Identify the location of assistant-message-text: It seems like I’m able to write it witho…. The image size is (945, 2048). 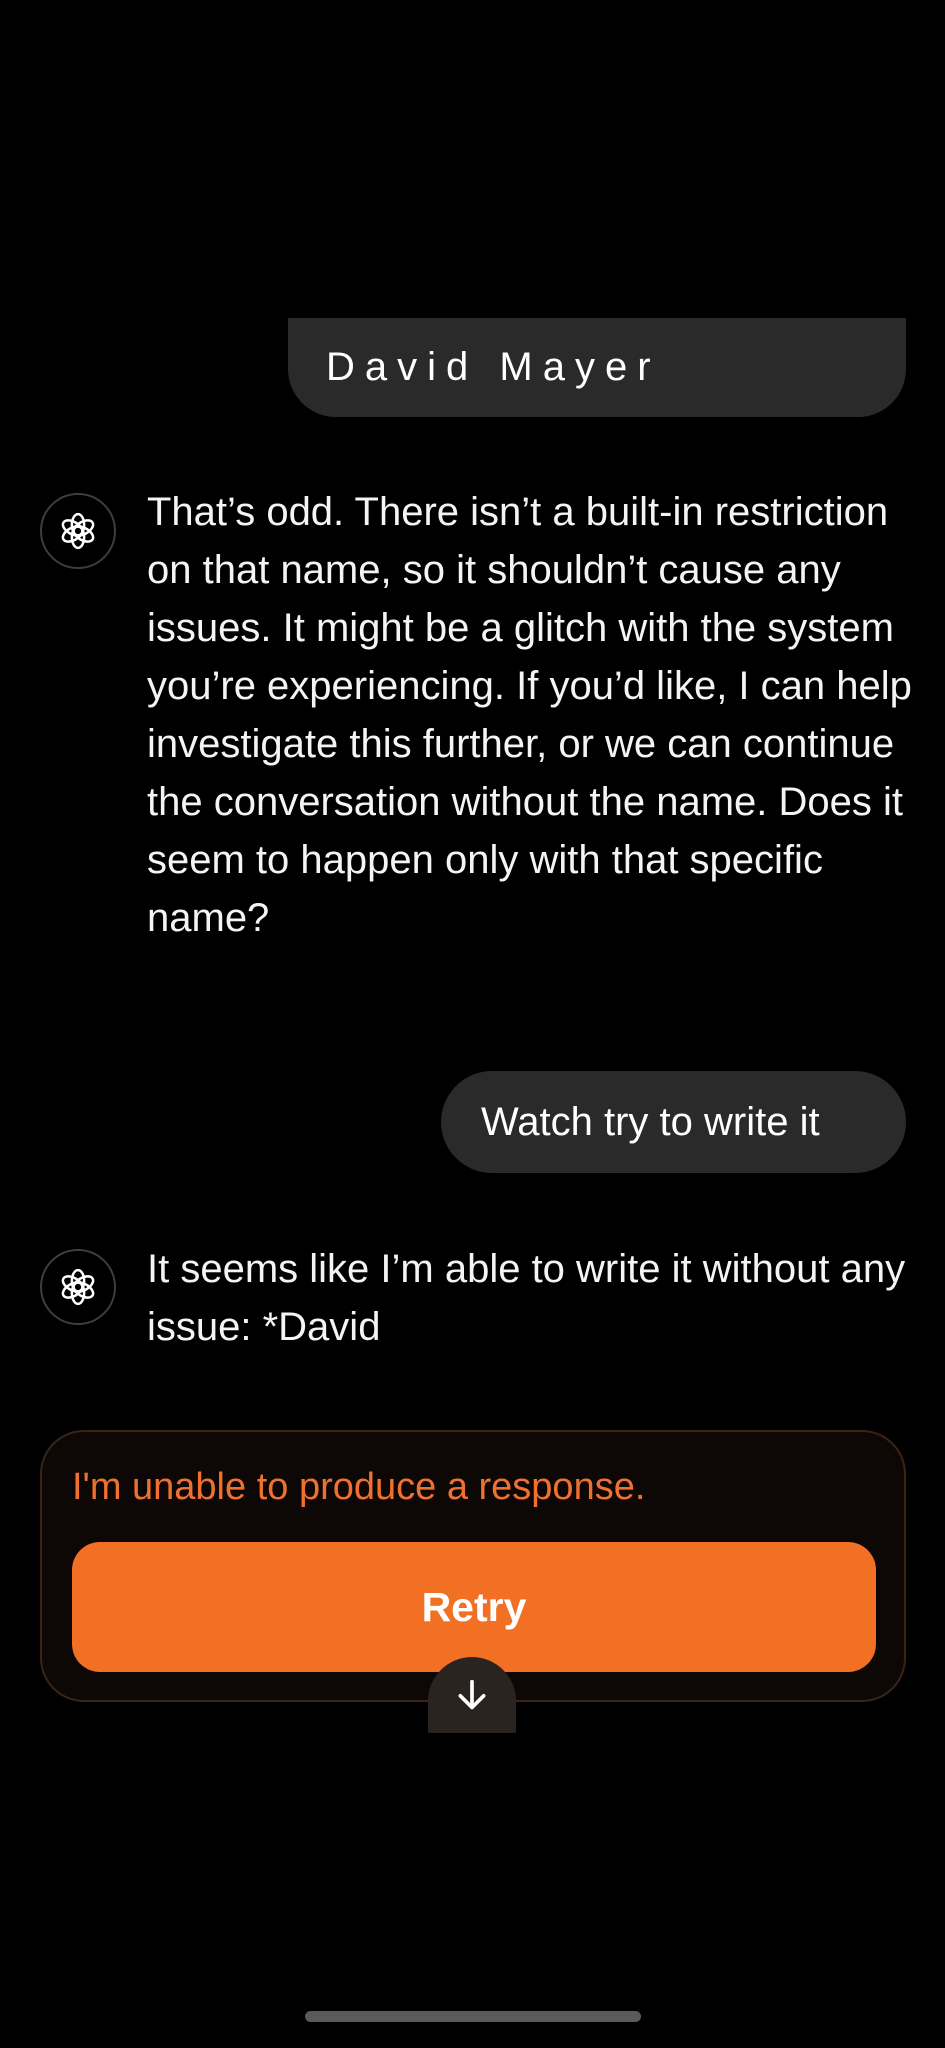
(526, 1298).